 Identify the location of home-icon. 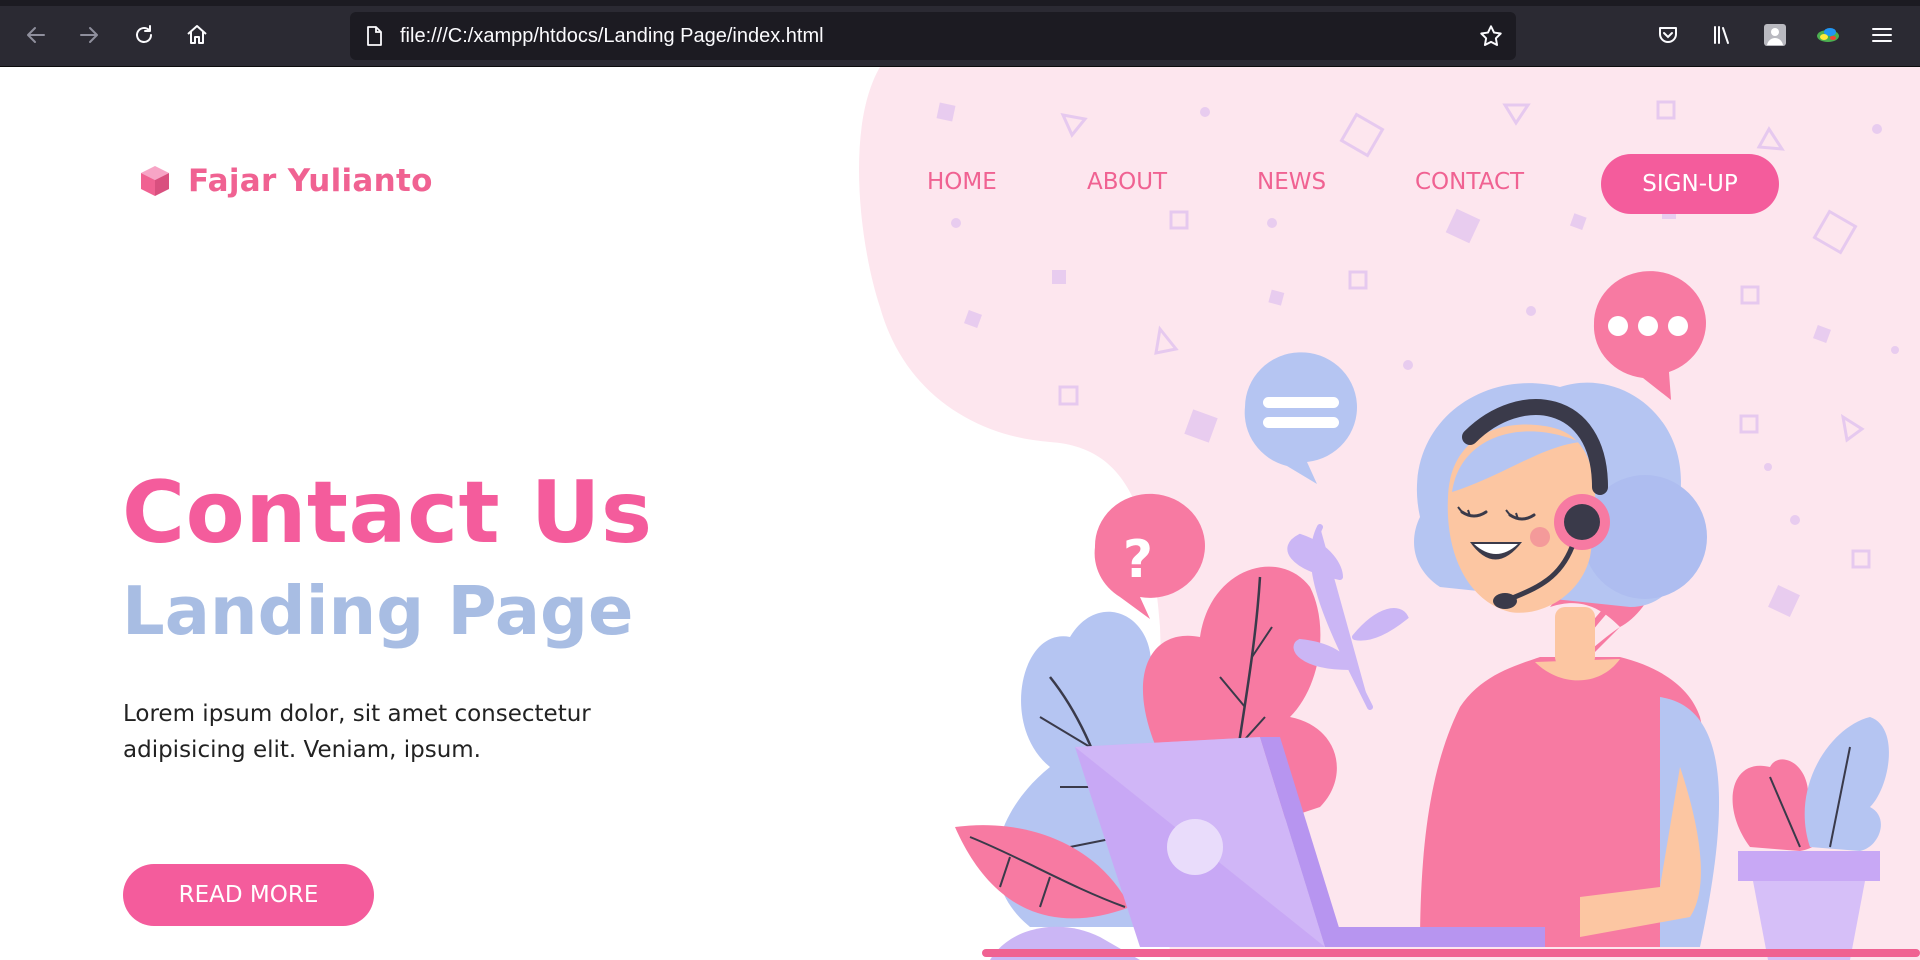
(197, 34).